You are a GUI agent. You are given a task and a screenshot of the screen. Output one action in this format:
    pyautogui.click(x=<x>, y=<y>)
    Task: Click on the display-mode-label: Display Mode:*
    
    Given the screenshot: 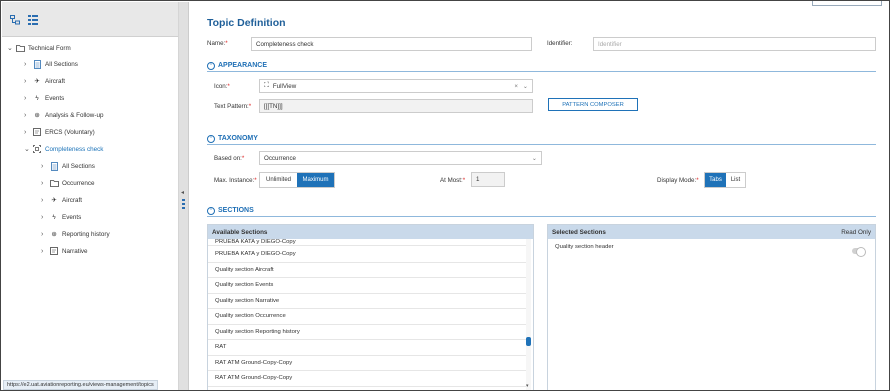 What is the action you would take?
    pyautogui.click(x=678, y=180)
    